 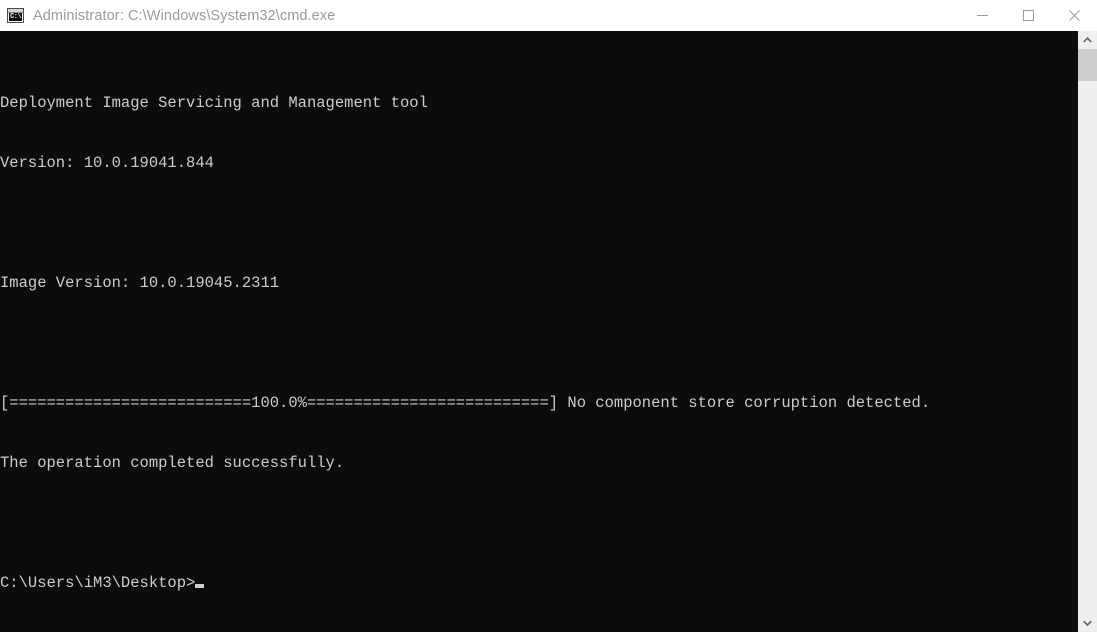 I want to click on text-cursor, so click(x=200, y=586).